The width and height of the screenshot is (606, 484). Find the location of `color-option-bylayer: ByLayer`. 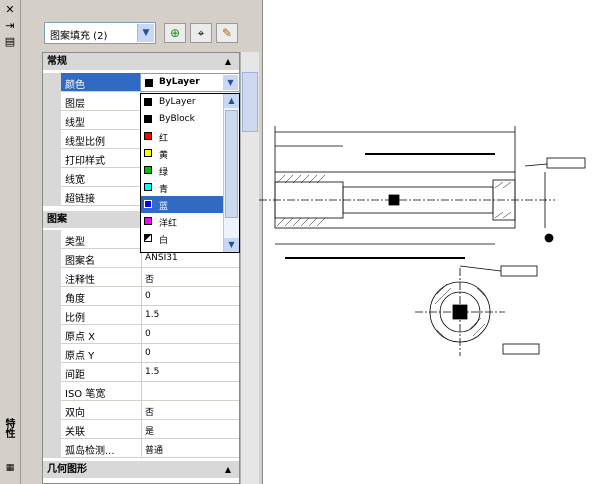

color-option-bylayer: ByLayer is located at coordinates (183, 102).